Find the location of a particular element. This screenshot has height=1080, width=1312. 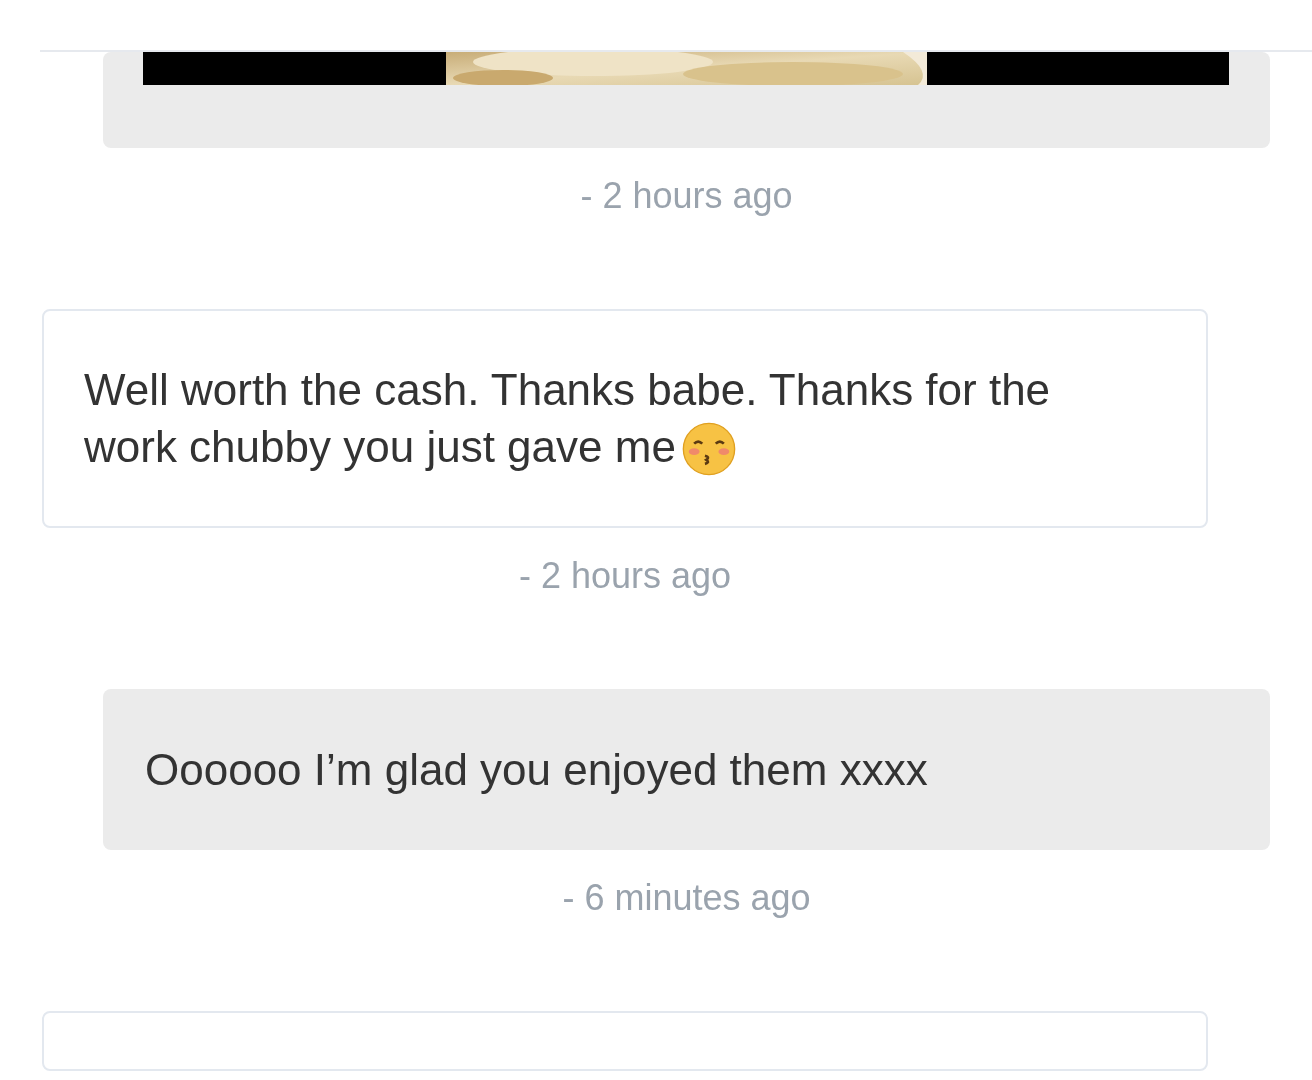

timestamp: - 6 minutes ago is located at coordinates (686, 898).